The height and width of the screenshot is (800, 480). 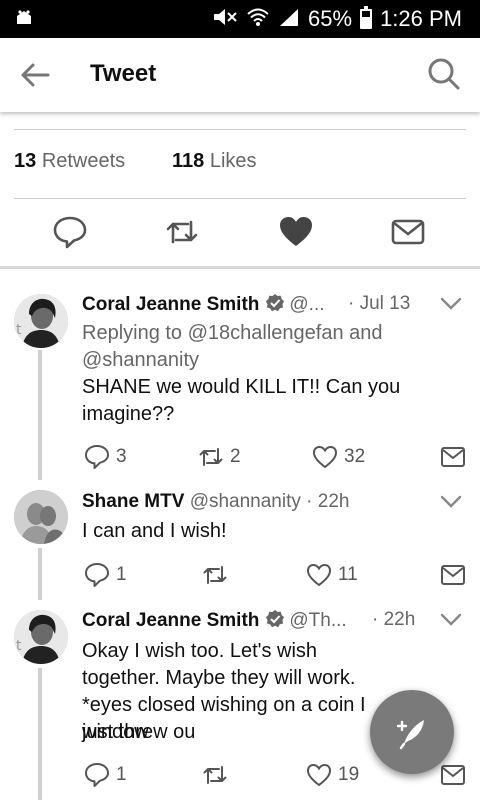 What do you see at coordinates (225, 19) in the screenshot?
I see `mute-icon` at bounding box center [225, 19].